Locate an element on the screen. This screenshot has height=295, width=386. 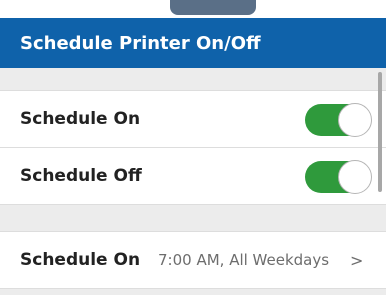
schedule-off-toggle is located at coordinates (338, 177).